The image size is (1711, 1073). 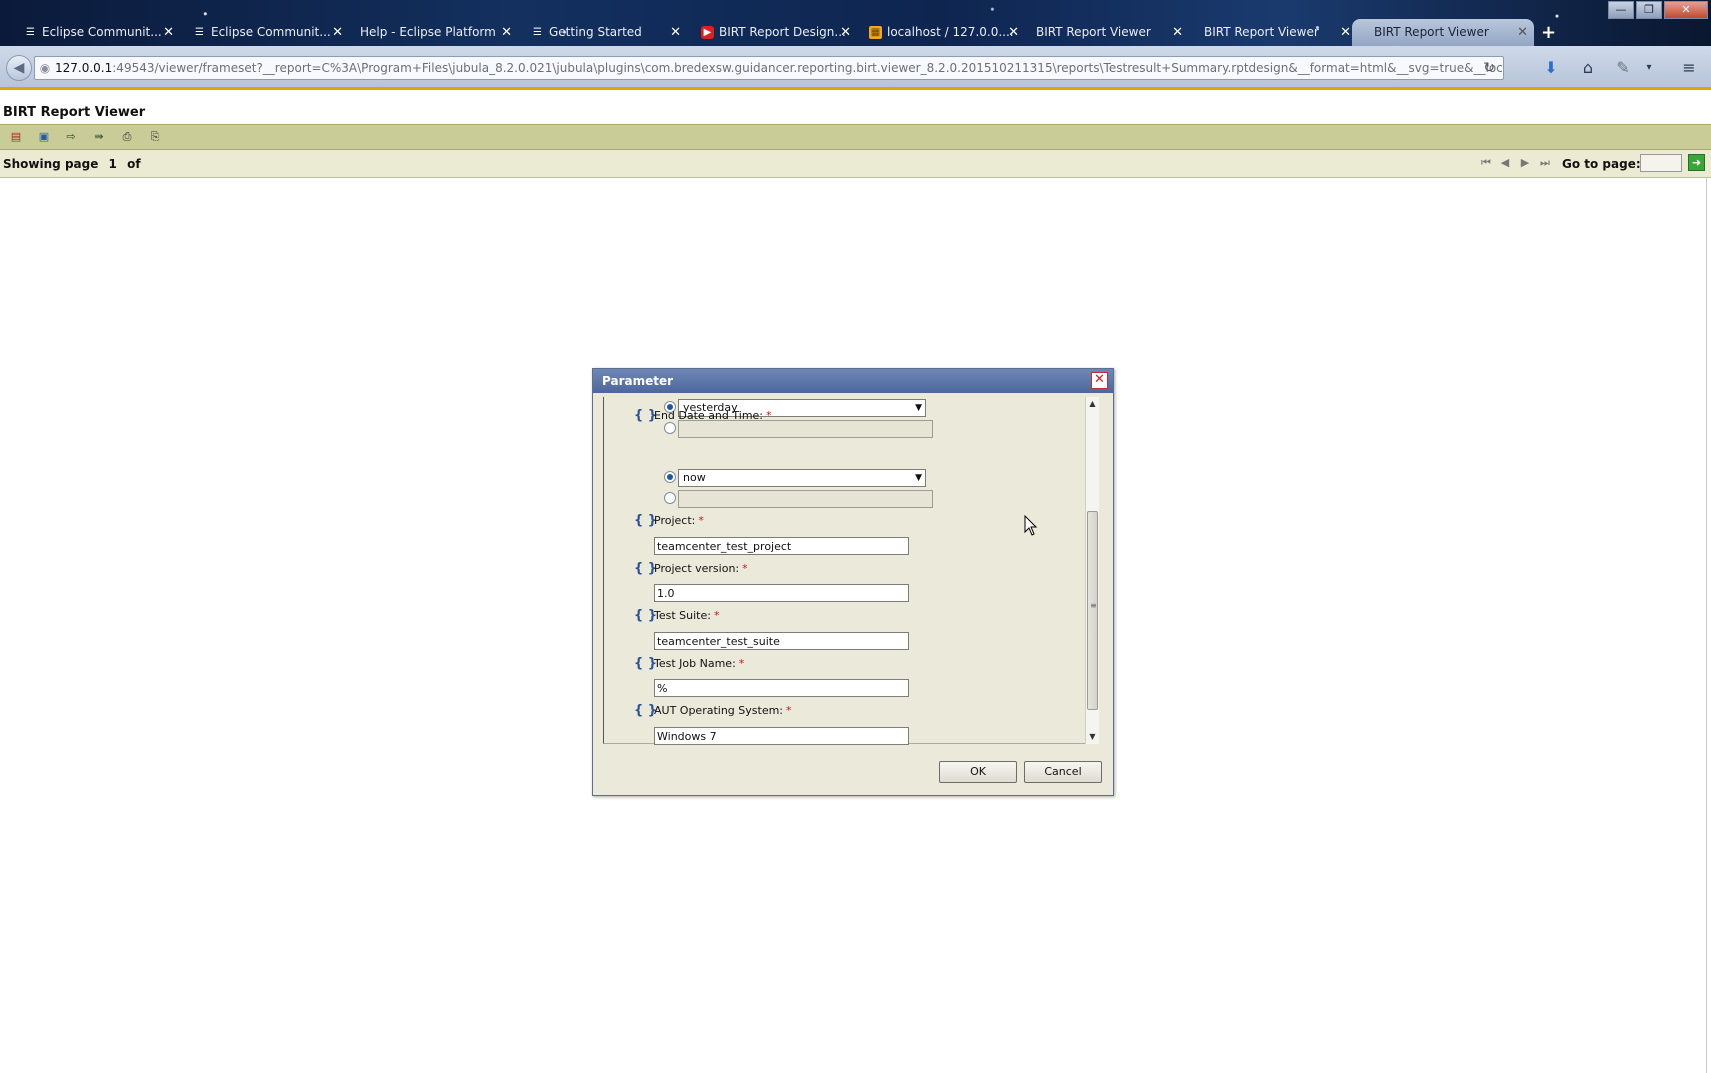 I want to click on scrollbar-thumb: ≡, so click(x=1092, y=610).